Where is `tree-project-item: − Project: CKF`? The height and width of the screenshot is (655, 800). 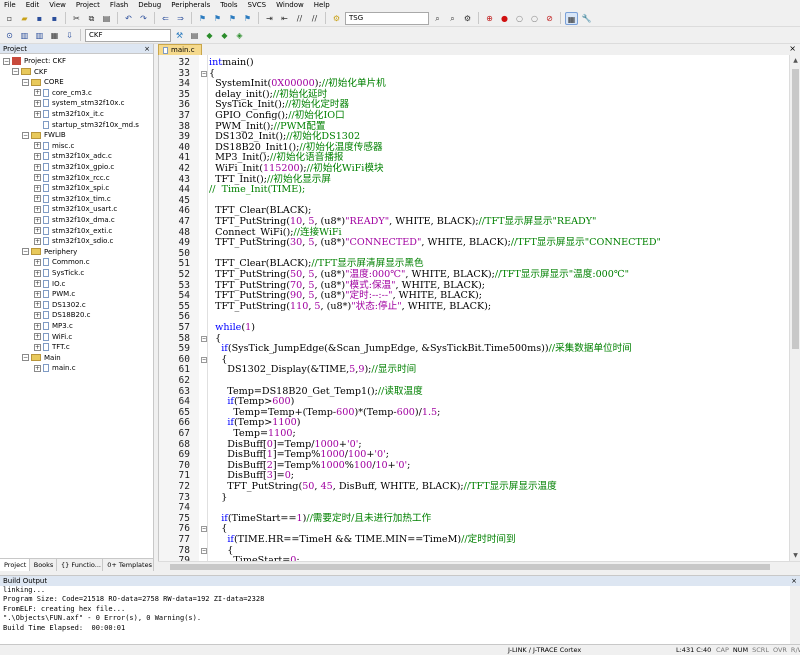 tree-project-item: − Project: CKF is located at coordinates (34, 61).